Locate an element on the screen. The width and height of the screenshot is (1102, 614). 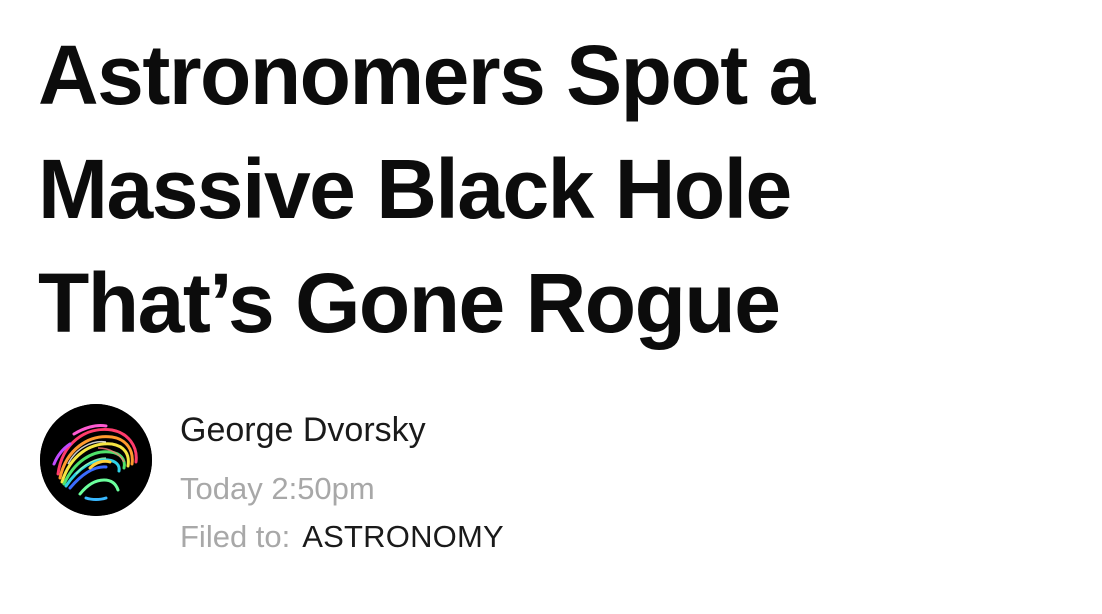
headline-line-1: Astronomers Spot a is located at coordinates (426, 75).